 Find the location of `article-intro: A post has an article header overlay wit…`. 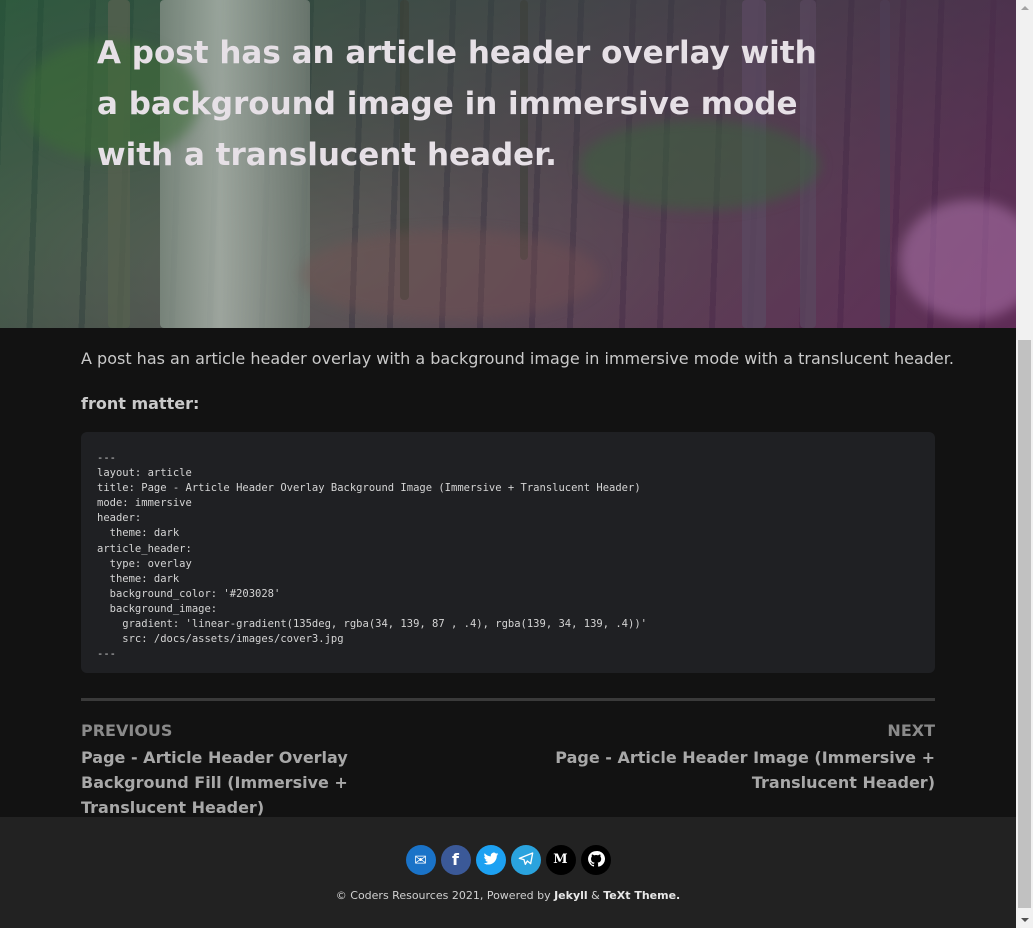

article-intro: A post has an article header overlay wit… is located at coordinates (517, 358).